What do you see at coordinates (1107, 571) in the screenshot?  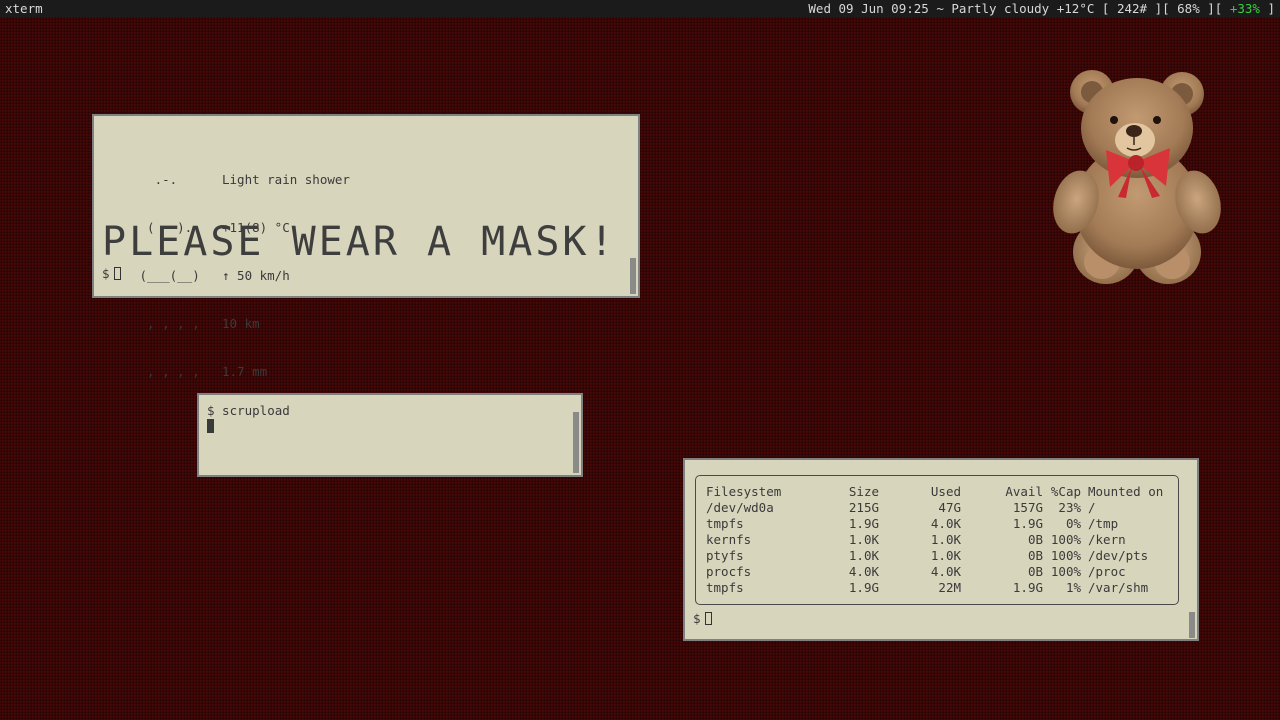 I see `cell-mount: /proc` at bounding box center [1107, 571].